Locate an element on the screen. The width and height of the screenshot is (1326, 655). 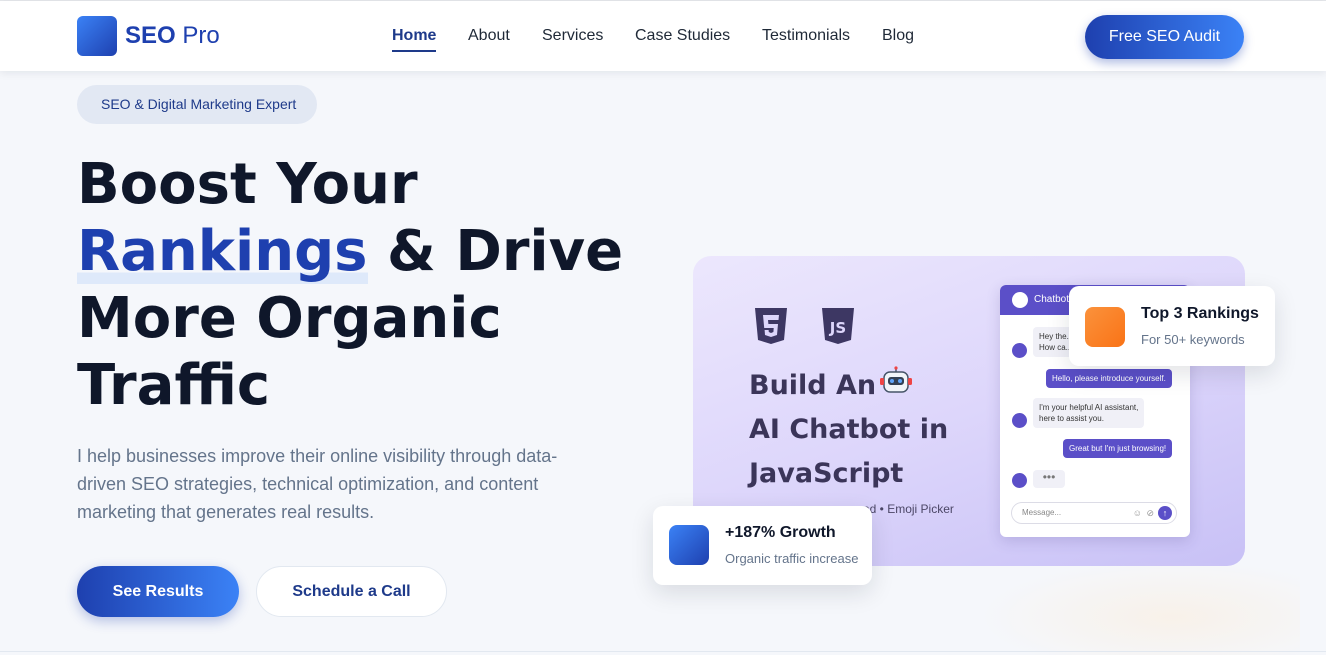
nav-active-indicator is located at coordinates (414, 51).